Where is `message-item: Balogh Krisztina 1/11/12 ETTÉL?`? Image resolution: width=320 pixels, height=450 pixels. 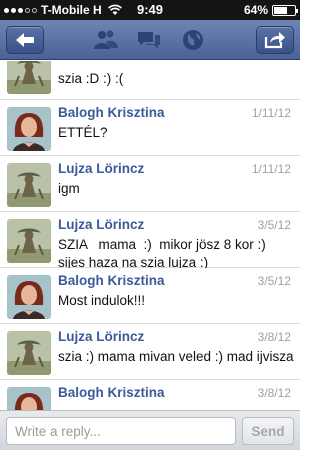 message-item: Balogh Krisztina 1/11/12 ETTÉL? is located at coordinates (150, 128).